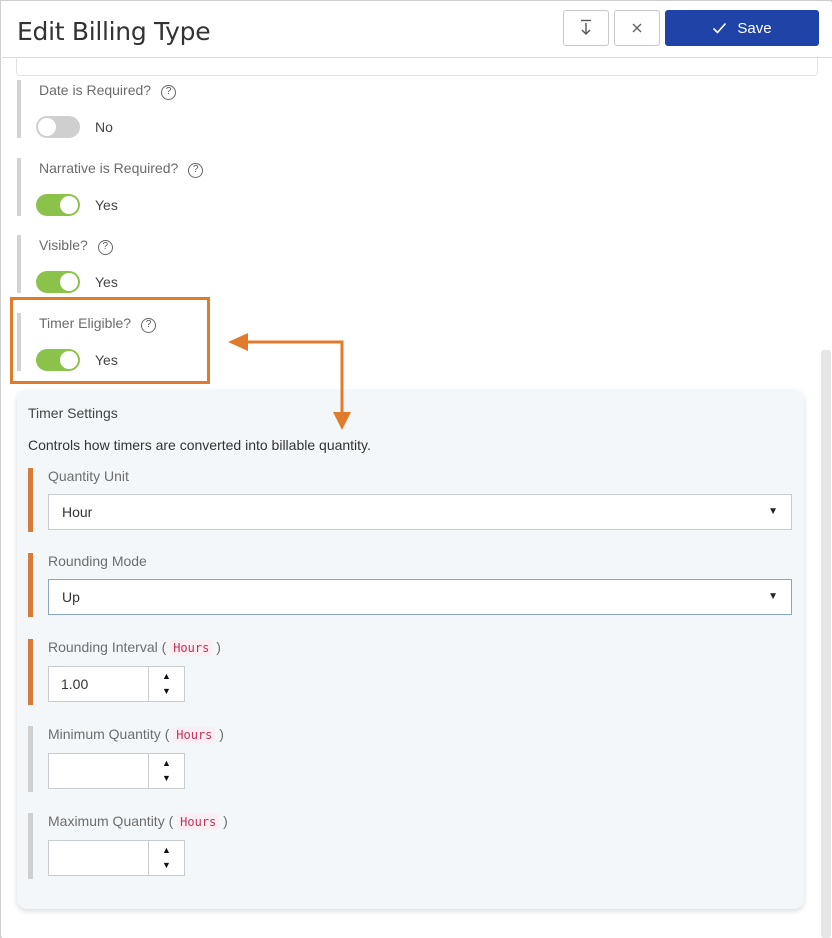 Image resolution: width=832 pixels, height=938 pixels. I want to click on close-button, so click(637, 28).